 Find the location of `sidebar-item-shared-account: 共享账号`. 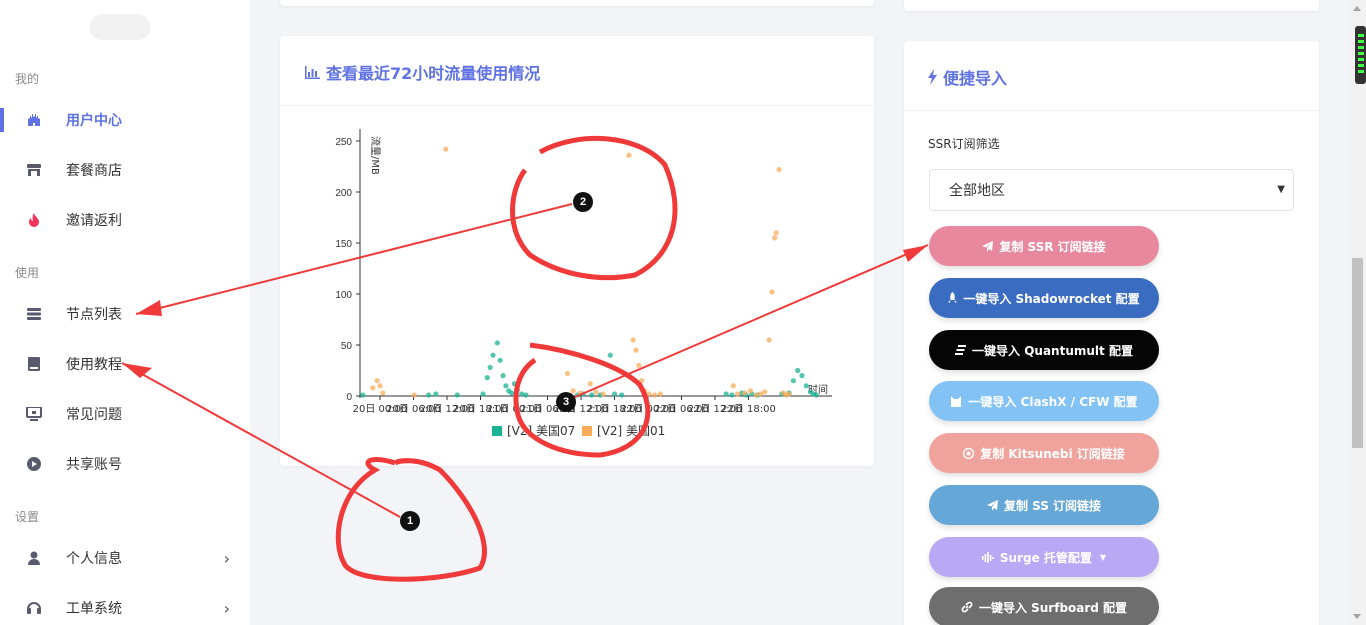

sidebar-item-shared-account: 共享账号 is located at coordinates (125, 464).